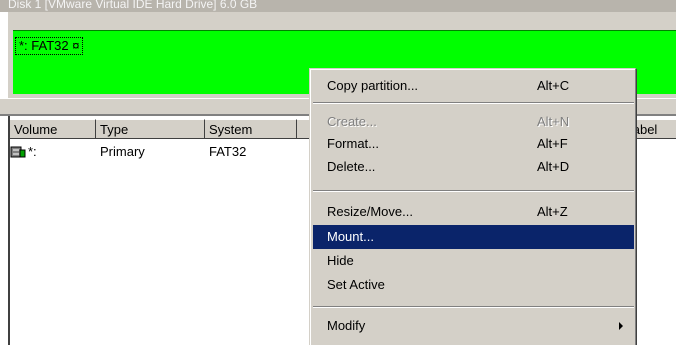 This screenshot has height=345, width=676. What do you see at coordinates (553, 85) in the screenshot?
I see `menu-item-accelerator: Alt+C` at bounding box center [553, 85].